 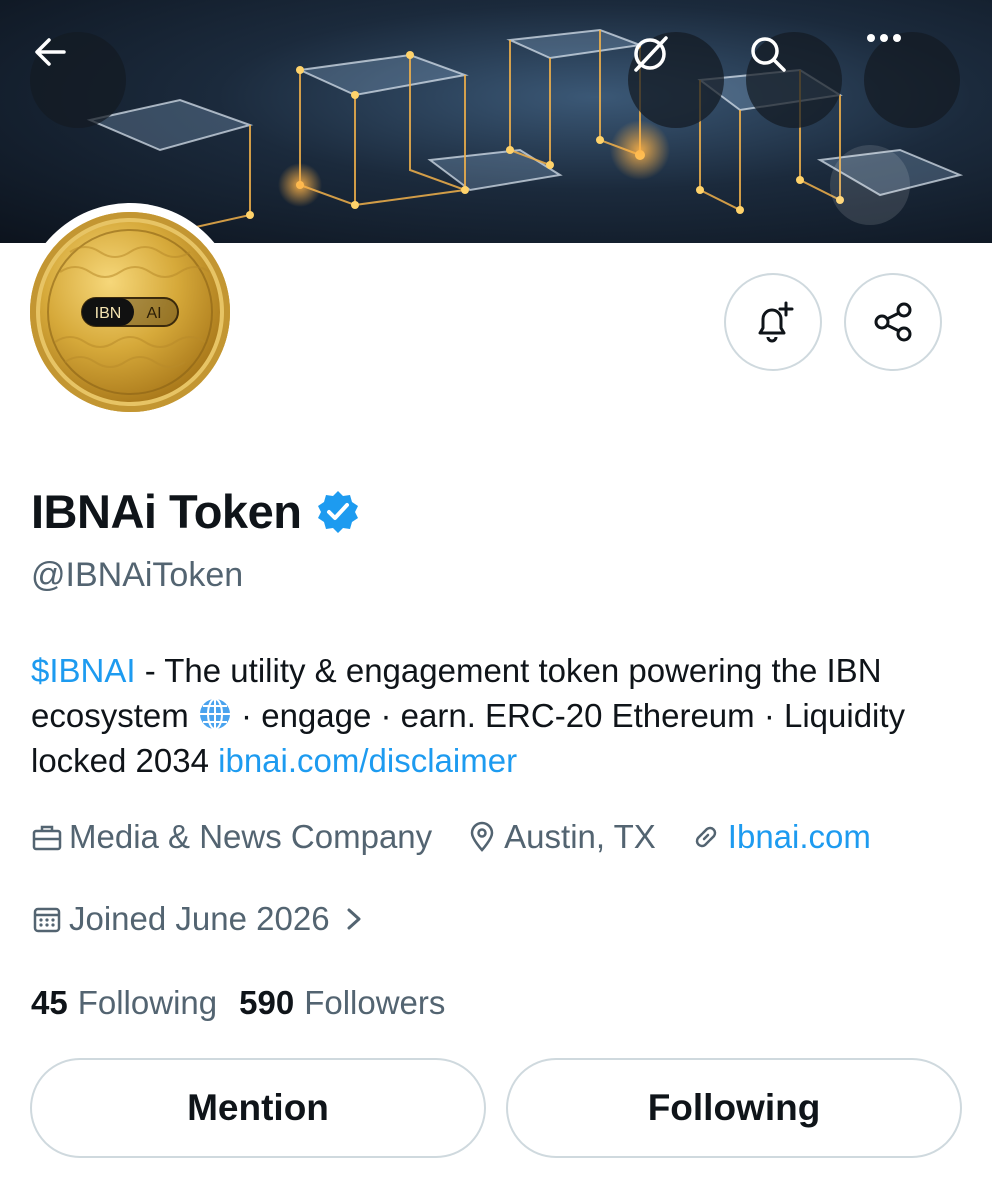 I want to click on arrow-left-icon, so click(x=50, y=52).